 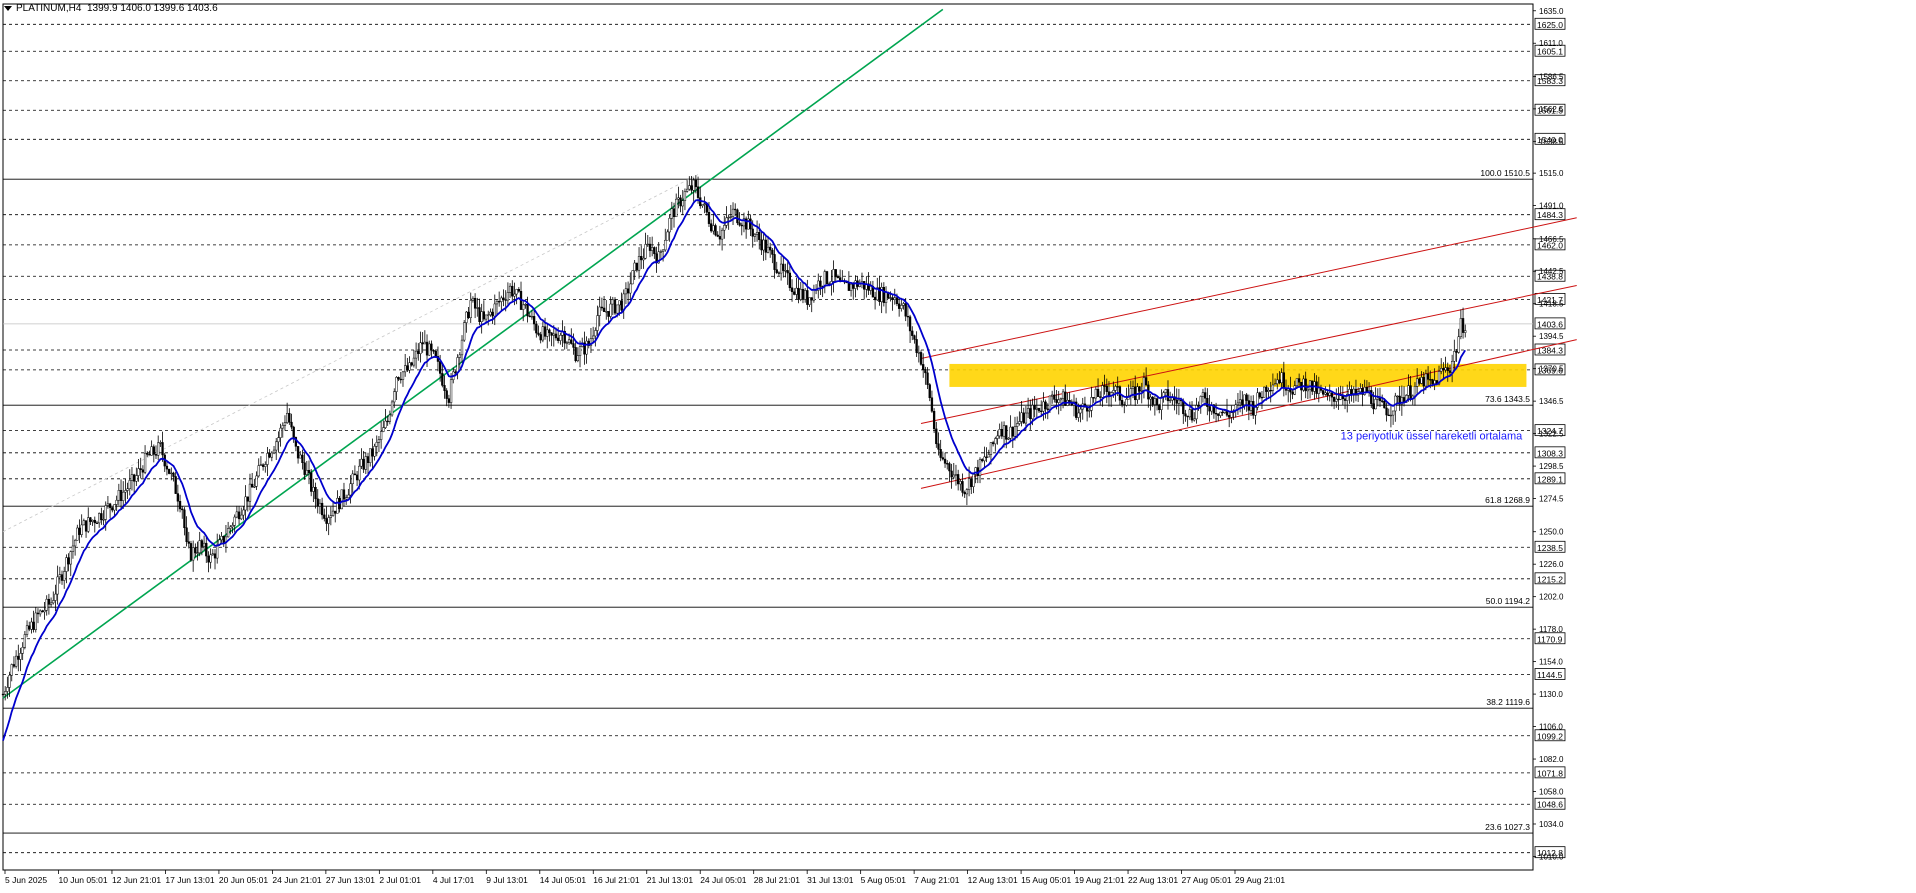 I want to click on fib-label-1: 73.6 1343.5, so click(x=1507, y=399).